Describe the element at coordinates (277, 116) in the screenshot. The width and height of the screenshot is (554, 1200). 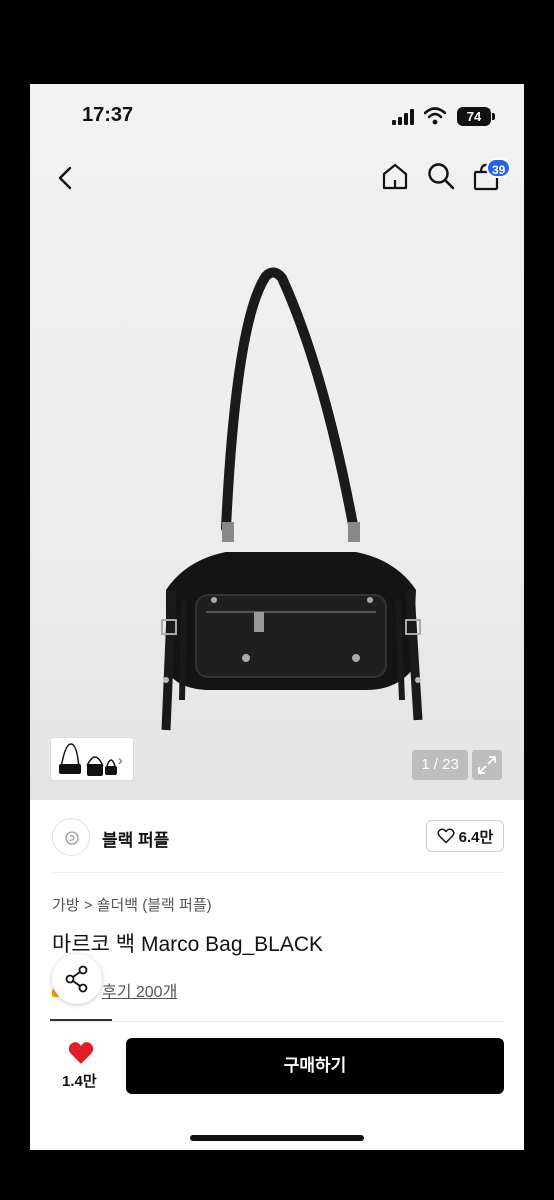
I see `status-bar: 17:37 74` at that location.